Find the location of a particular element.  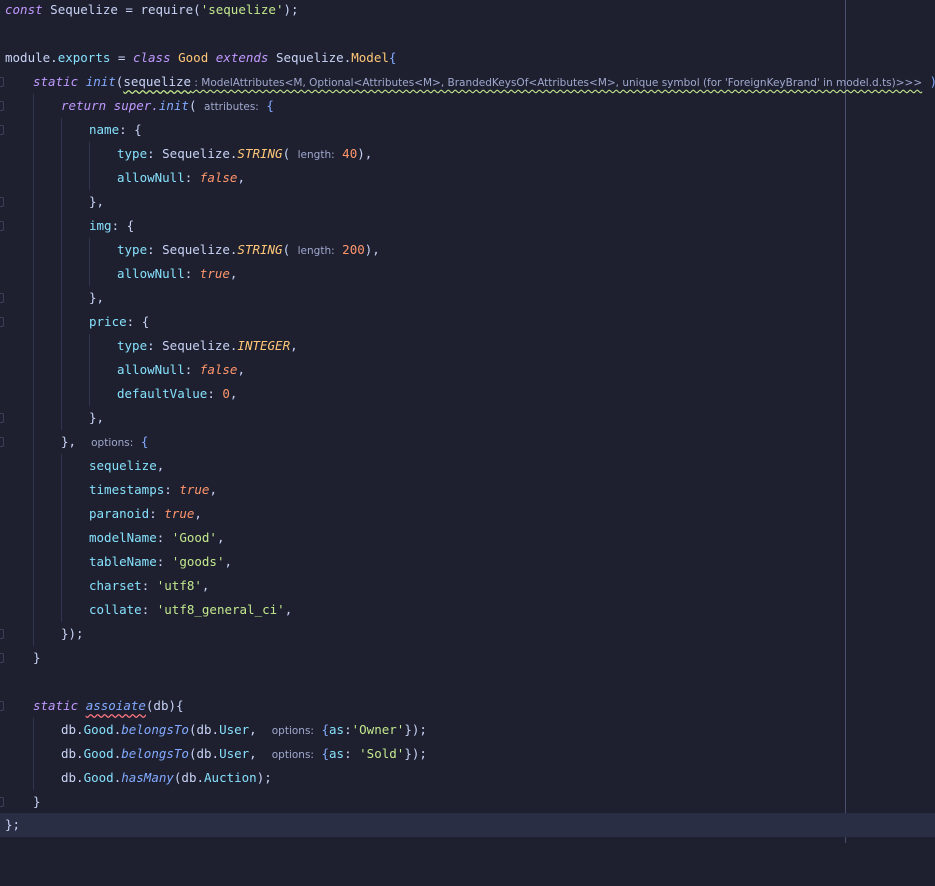

code-line: name: { is located at coordinates (467, 130).